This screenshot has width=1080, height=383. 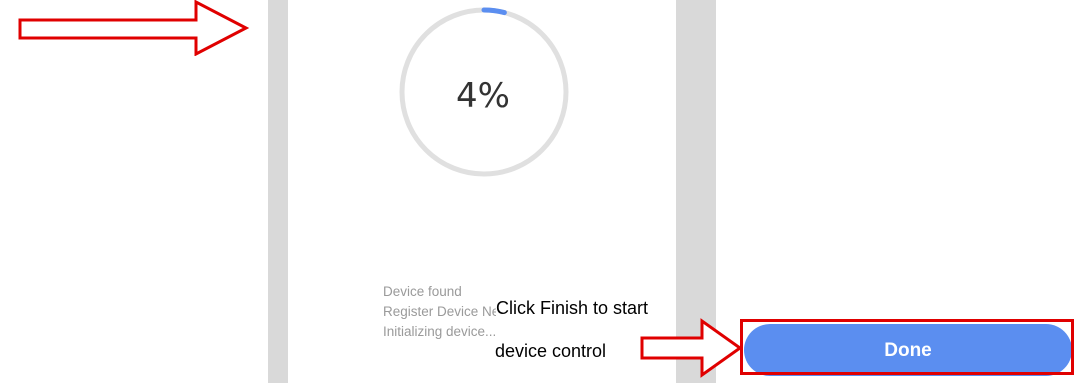 What do you see at coordinates (551, 351) in the screenshot?
I see `annotation-caption-line2: device control` at bounding box center [551, 351].